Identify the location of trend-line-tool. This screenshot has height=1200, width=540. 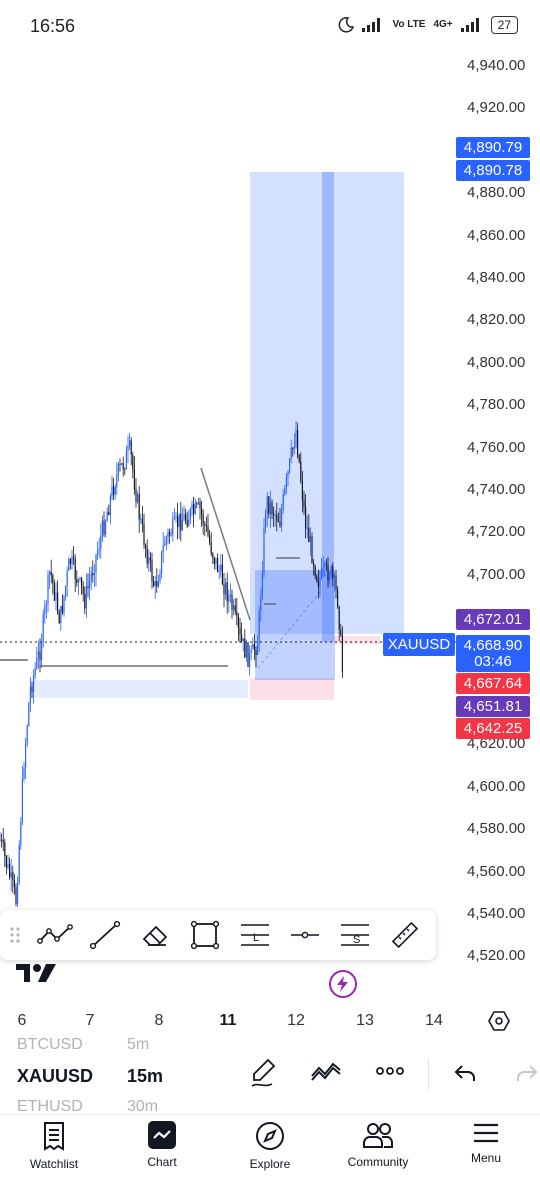
(105, 935).